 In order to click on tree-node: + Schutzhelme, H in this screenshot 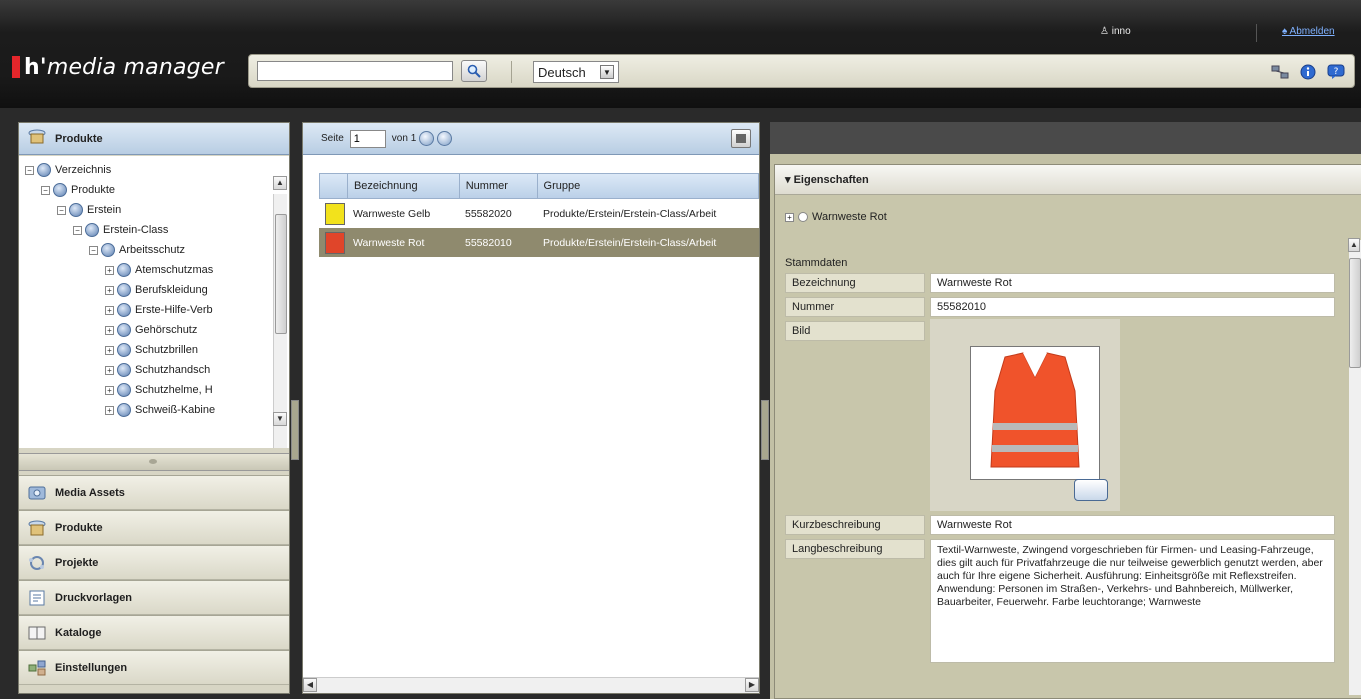, I will do `click(159, 390)`.